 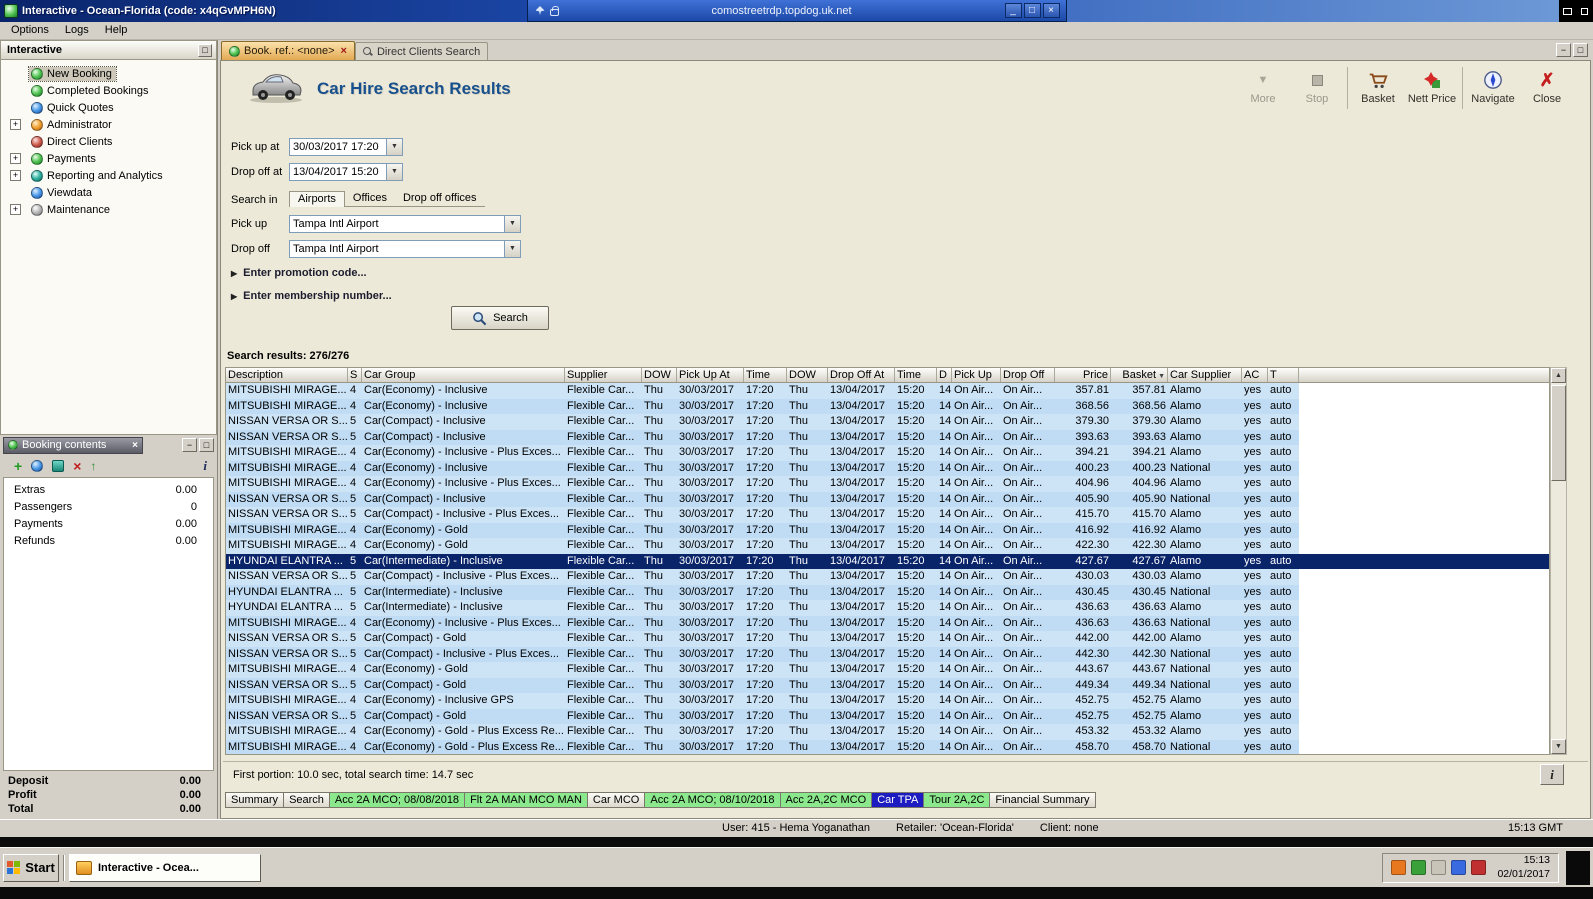 What do you see at coordinates (108, 523) in the screenshot?
I see `list-item: Payments 0.00` at bounding box center [108, 523].